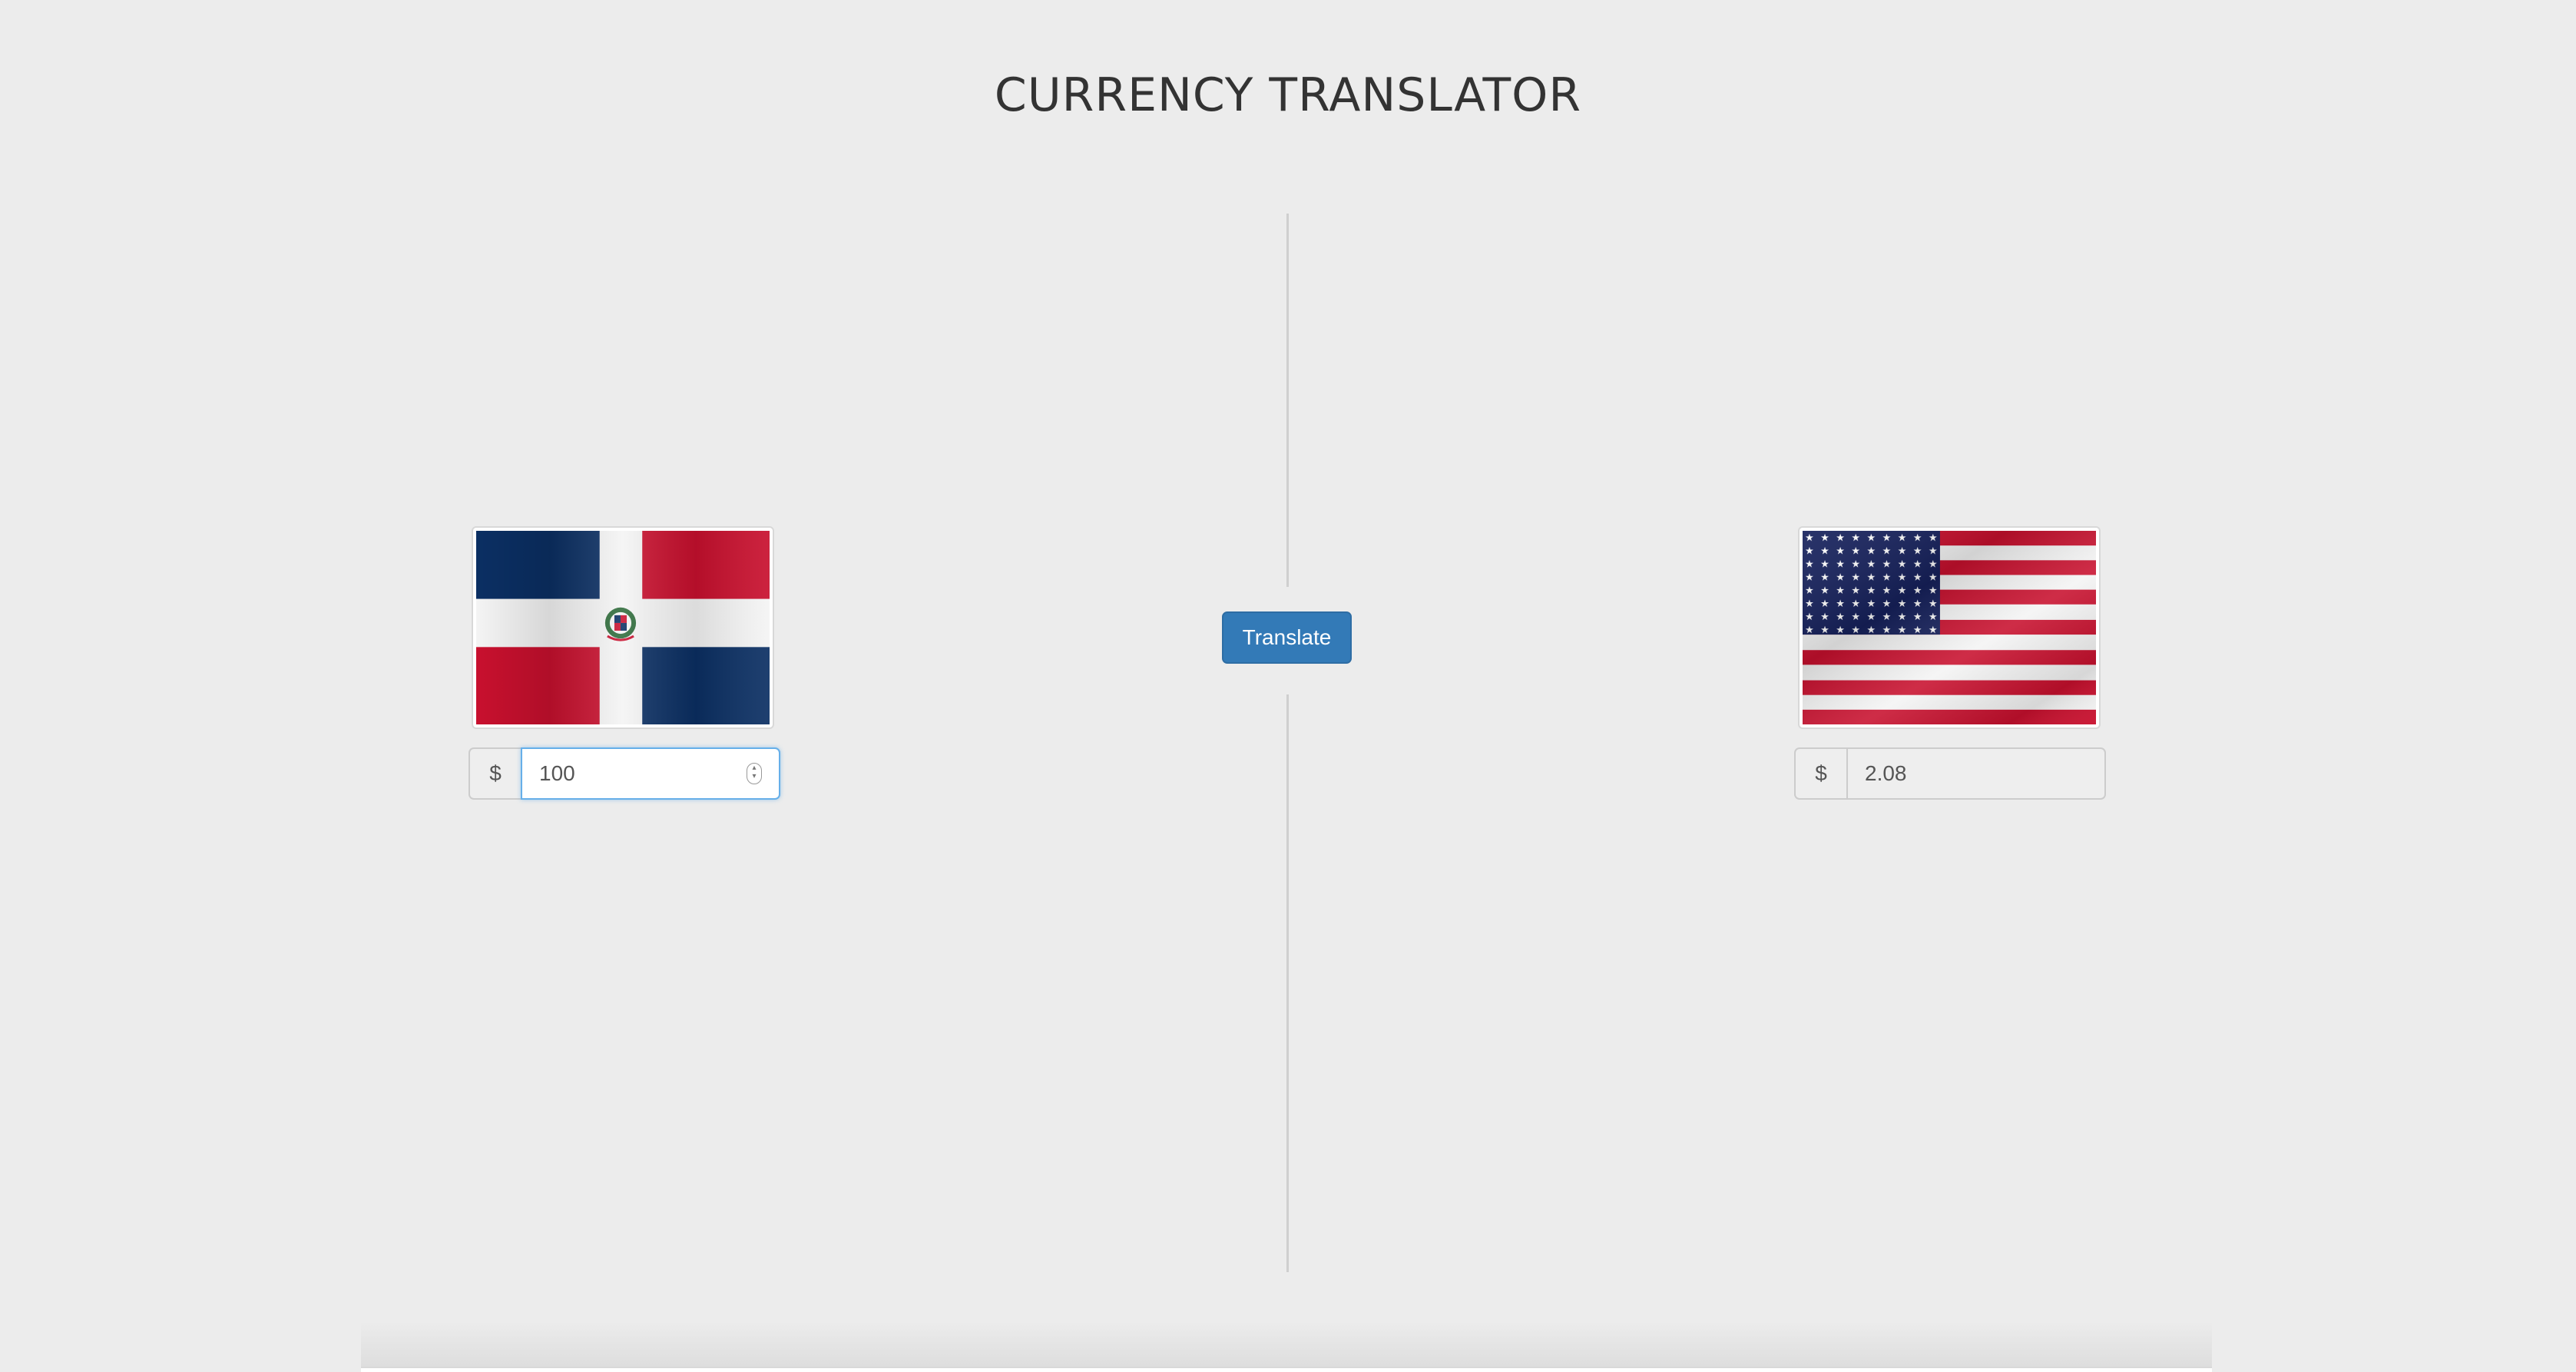 Image resolution: width=2576 pixels, height=1372 pixels. I want to click on source-amount-group: $ 100 ▴ ▾, so click(625, 773).